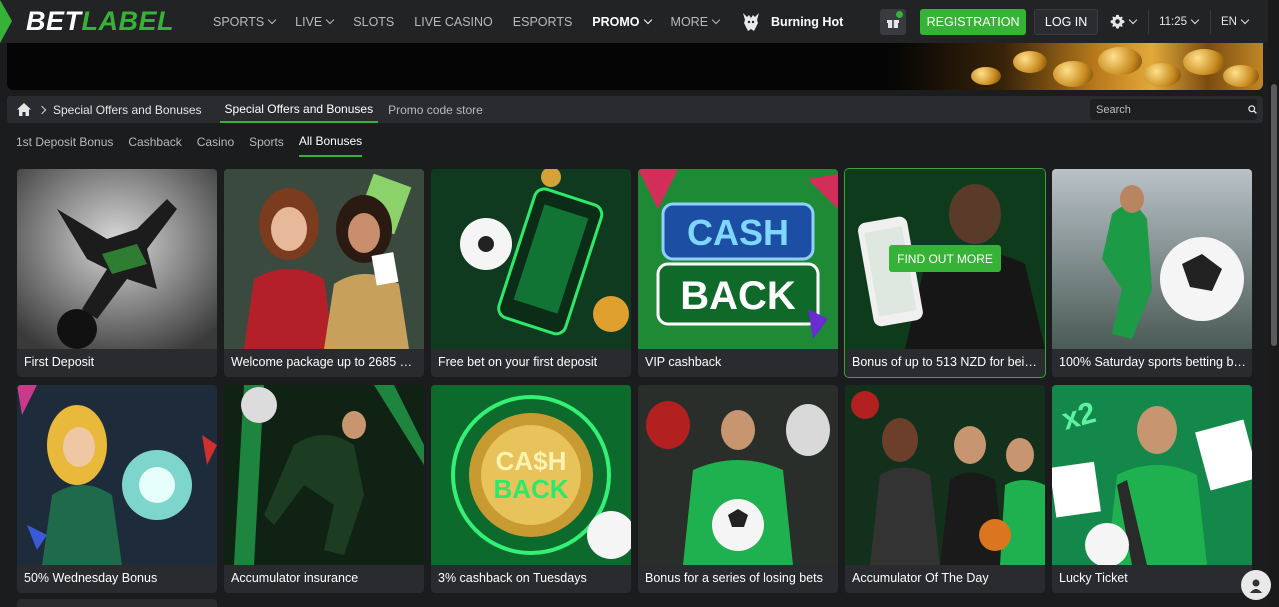 The width and height of the screenshot is (1279, 607). What do you see at coordinates (973, 21) in the screenshot?
I see `registration-button: REGISTRATION` at bounding box center [973, 21].